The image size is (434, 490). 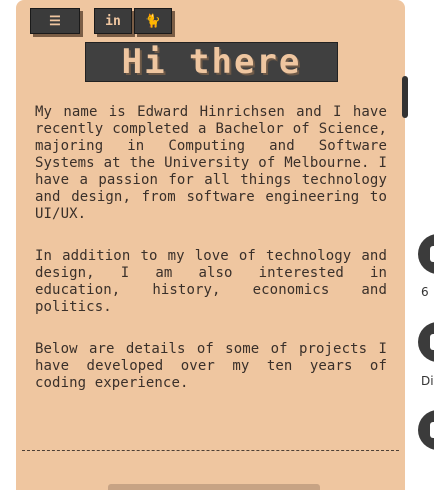 I want to click on github-icon: 🐈, so click(x=153, y=21).